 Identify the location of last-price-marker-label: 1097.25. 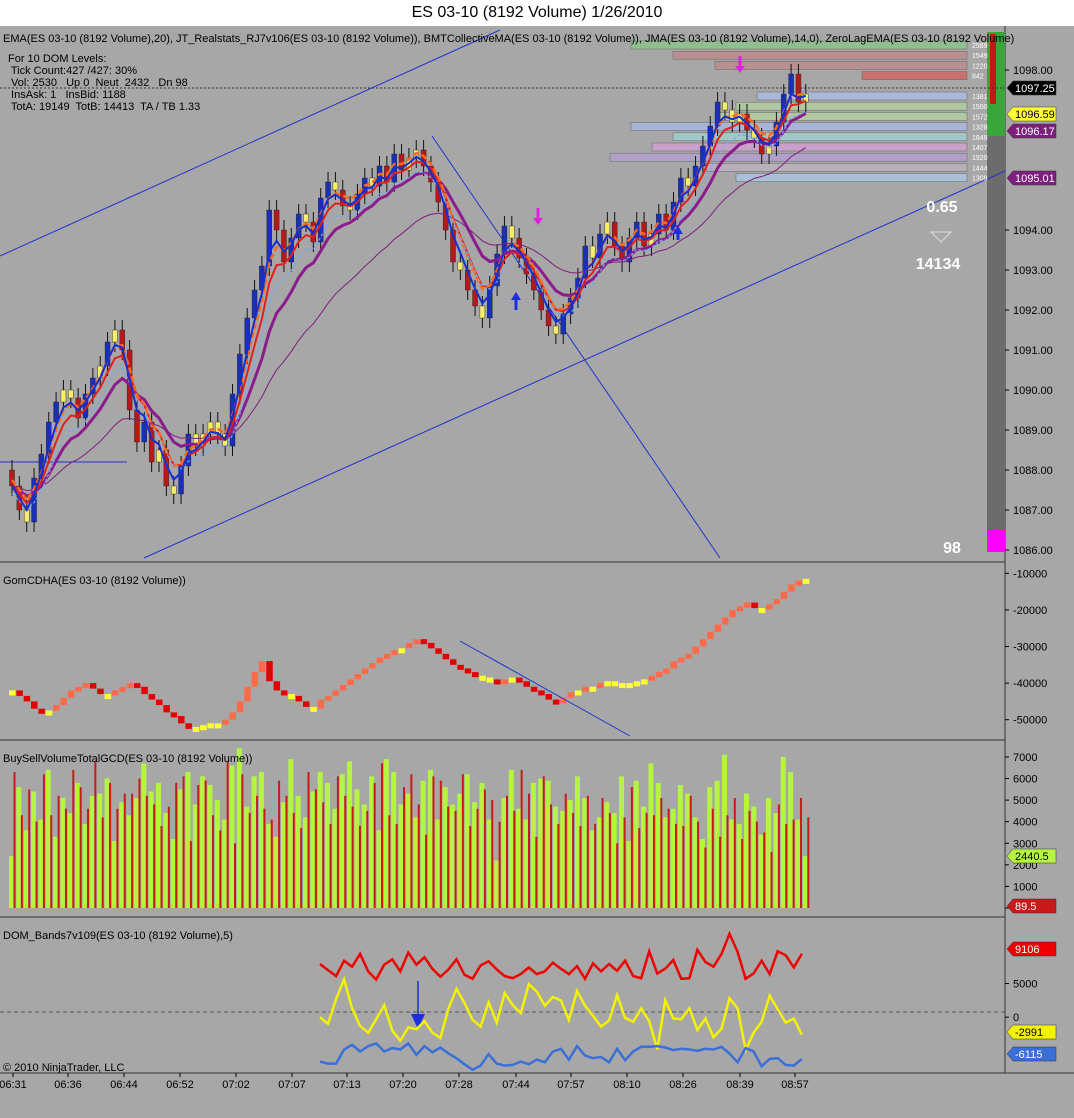
(1035, 89).